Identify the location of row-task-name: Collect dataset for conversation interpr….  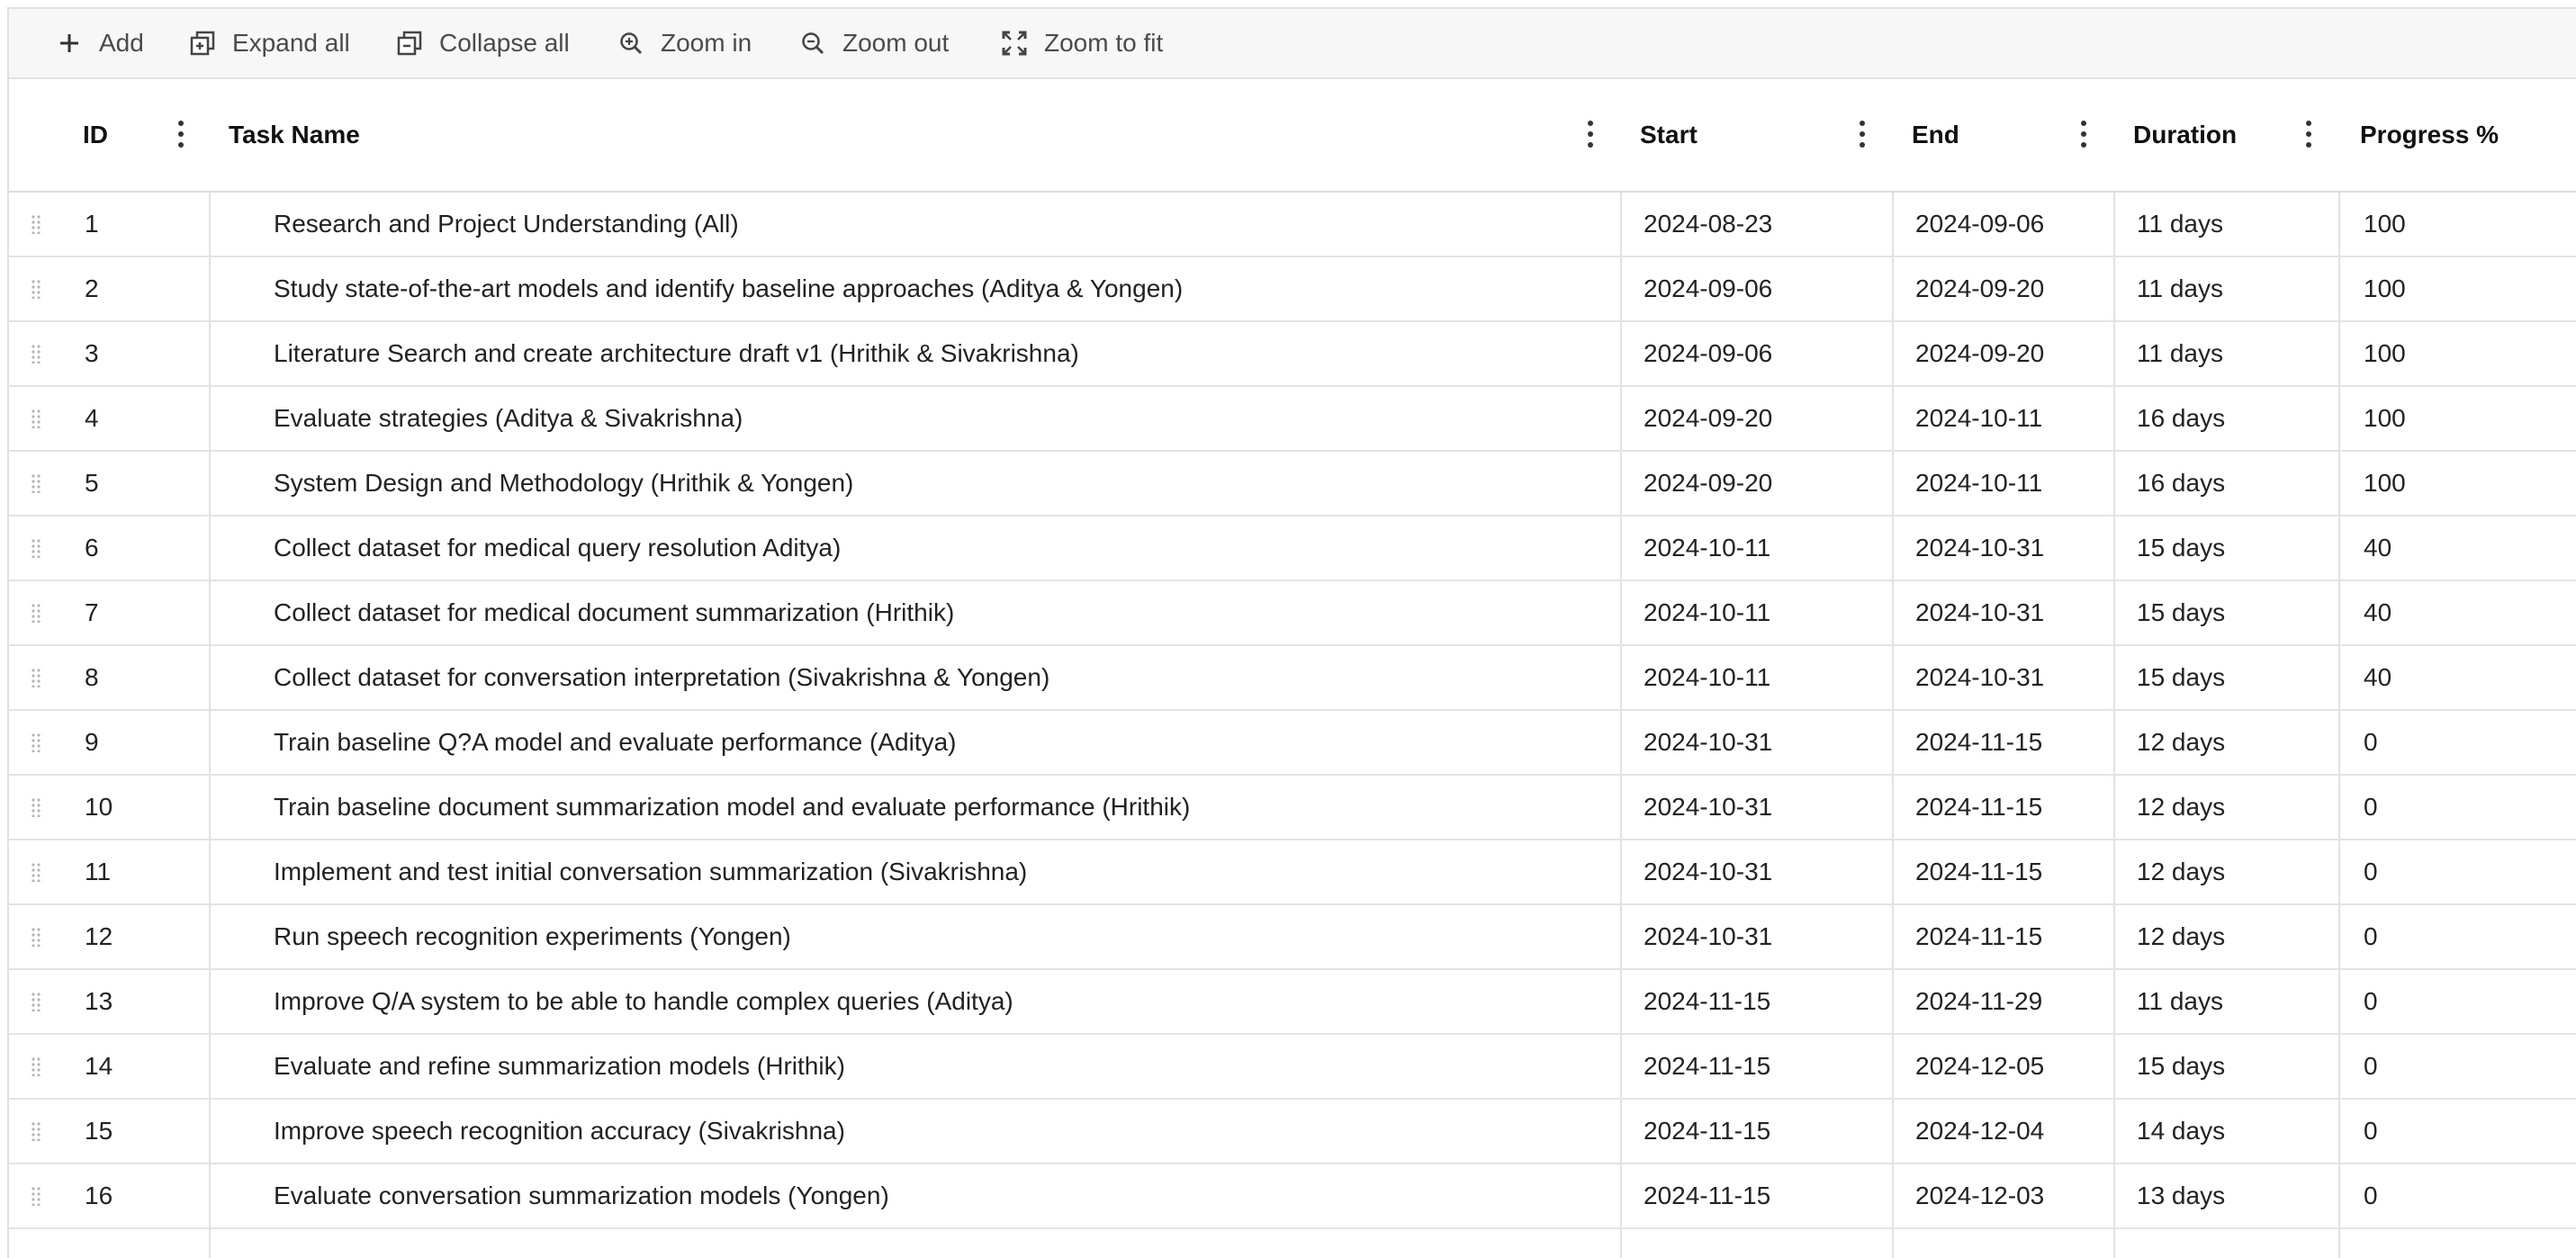
(661, 678).